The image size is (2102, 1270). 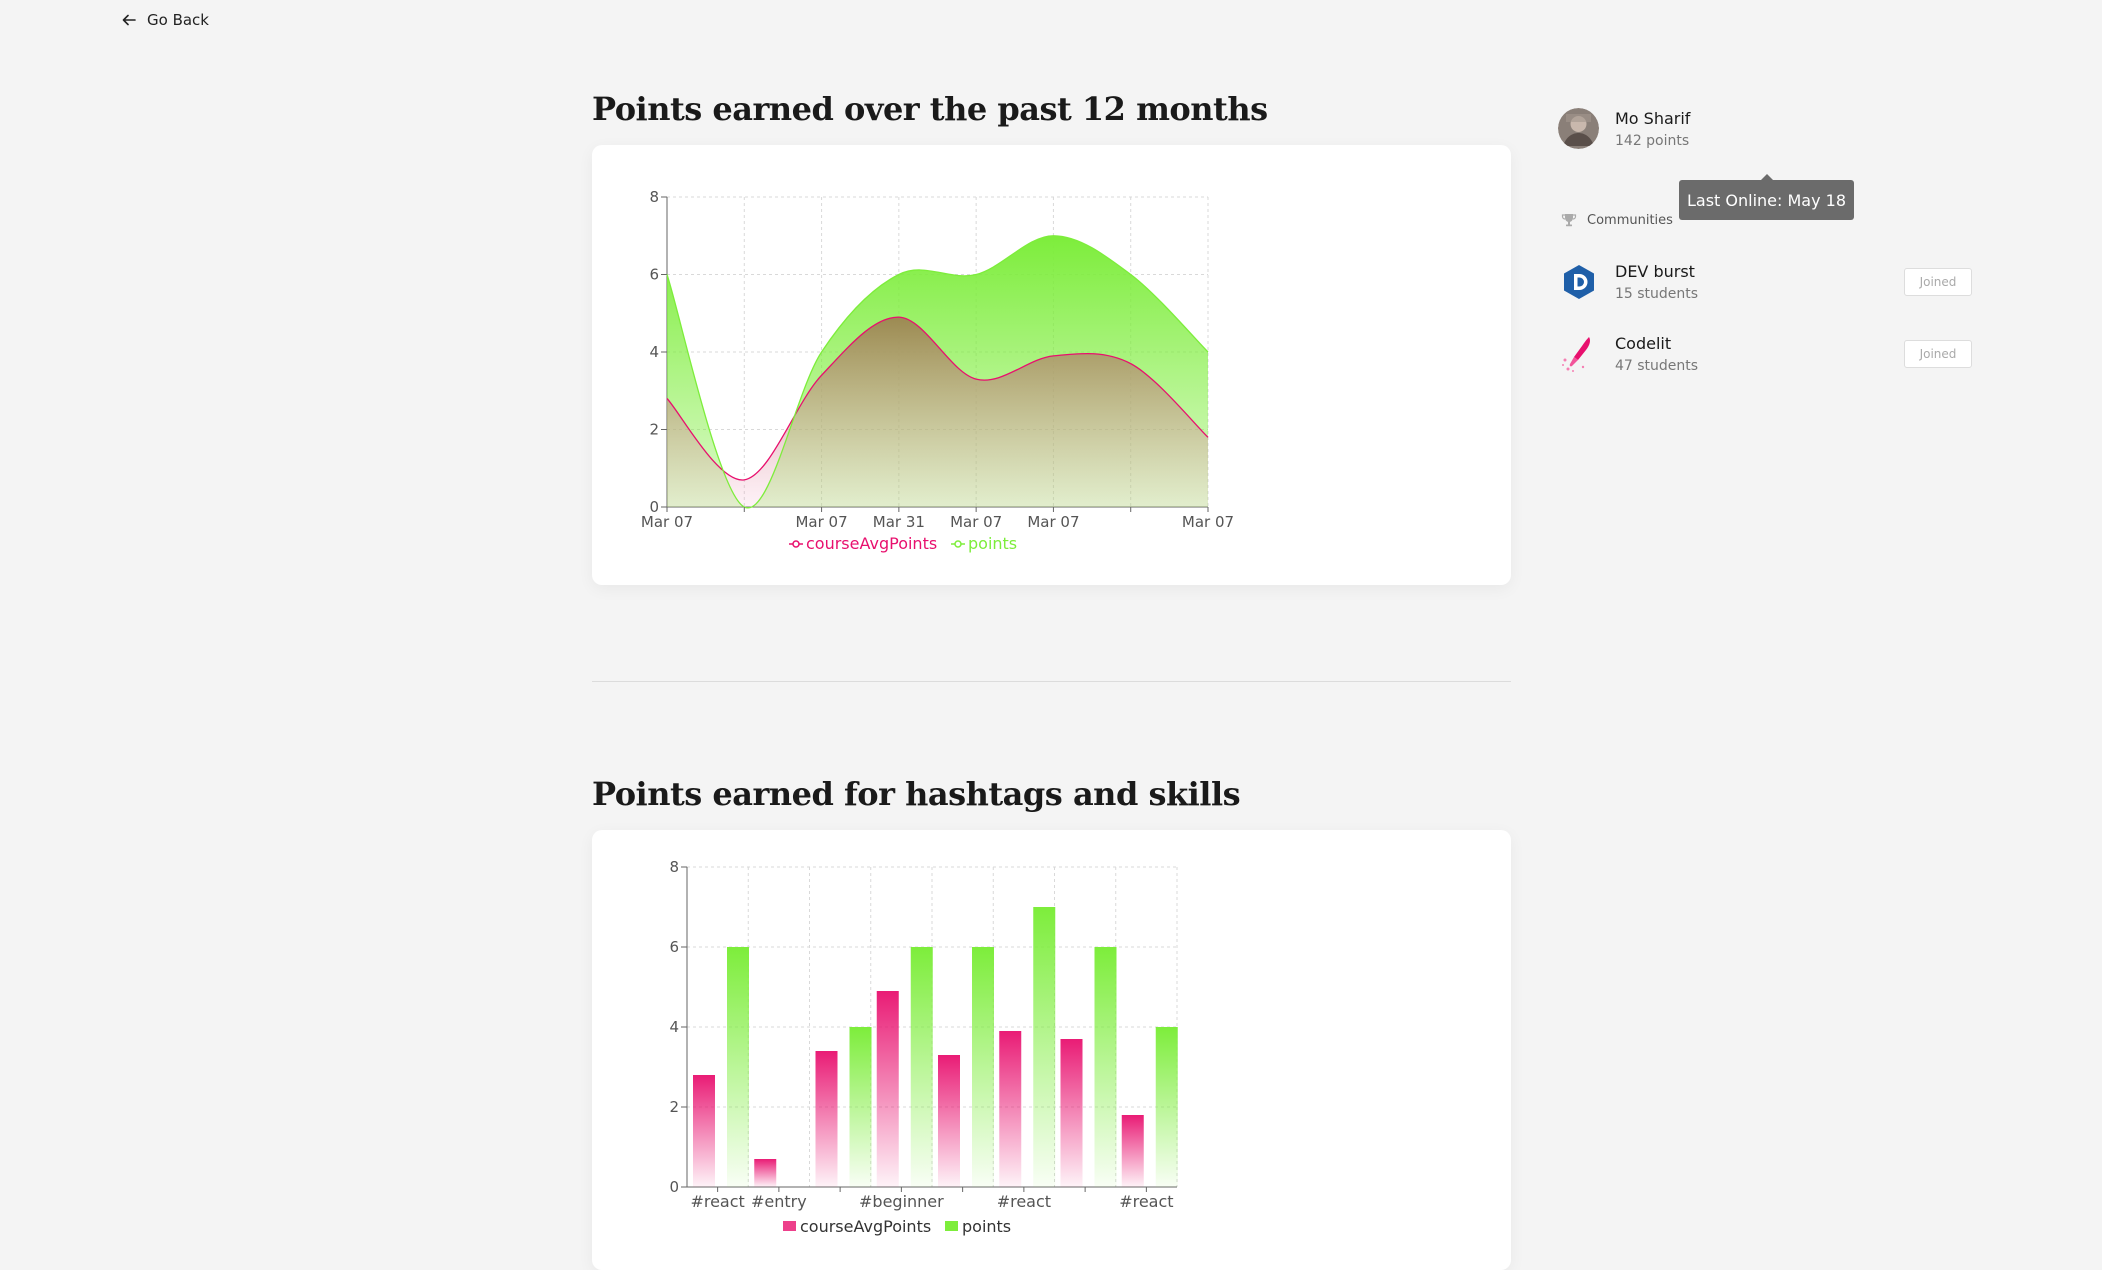 I want to click on profile-name: Mo Sharif, so click(x=1652, y=118).